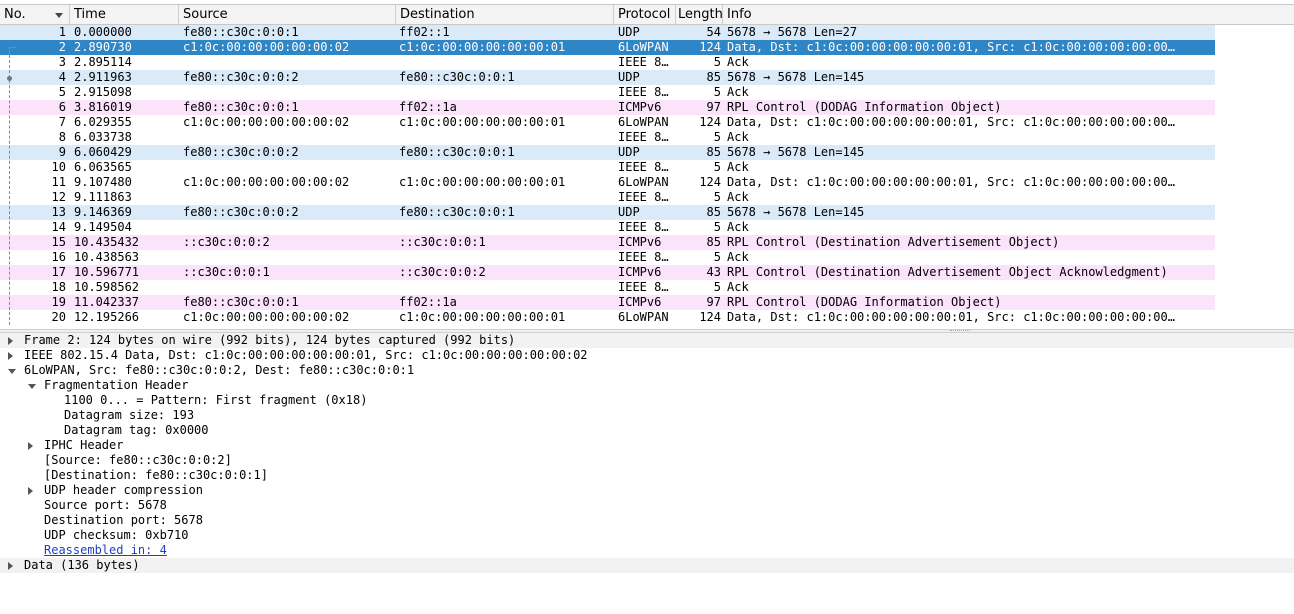 The height and width of the screenshot is (614, 1294). Describe the element at coordinates (607, 227) in the screenshot. I see `packet-row: 14 9.149504 IEEE 8… 5 Ack` at that location.